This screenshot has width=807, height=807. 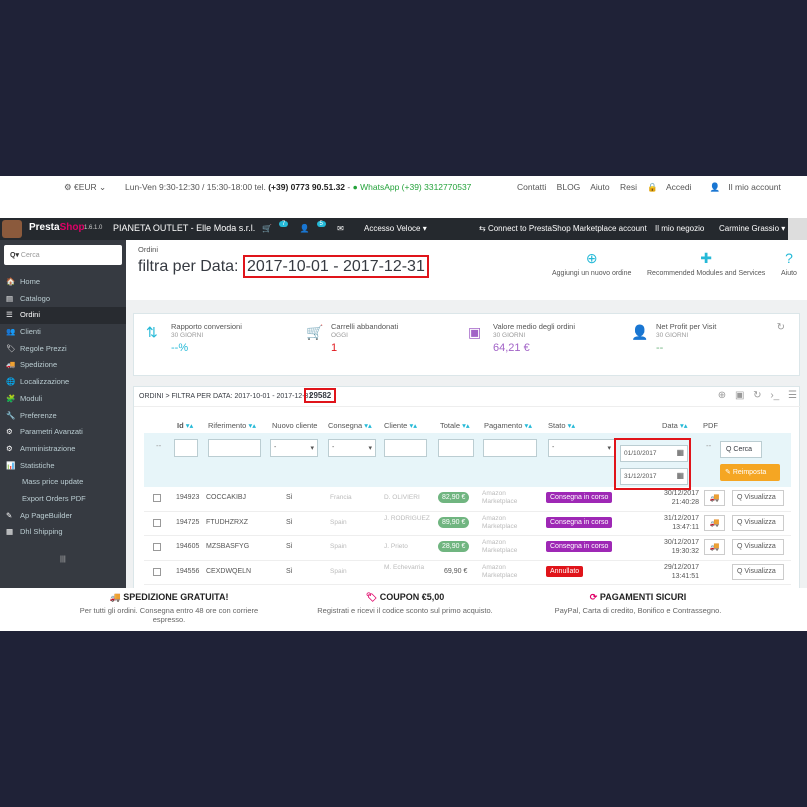 What do you see at coordinates (63, 399) in the screenshot?
I see `sidebar-item-moduli: 🧩 Moduli` at bounding box center [63, 399].